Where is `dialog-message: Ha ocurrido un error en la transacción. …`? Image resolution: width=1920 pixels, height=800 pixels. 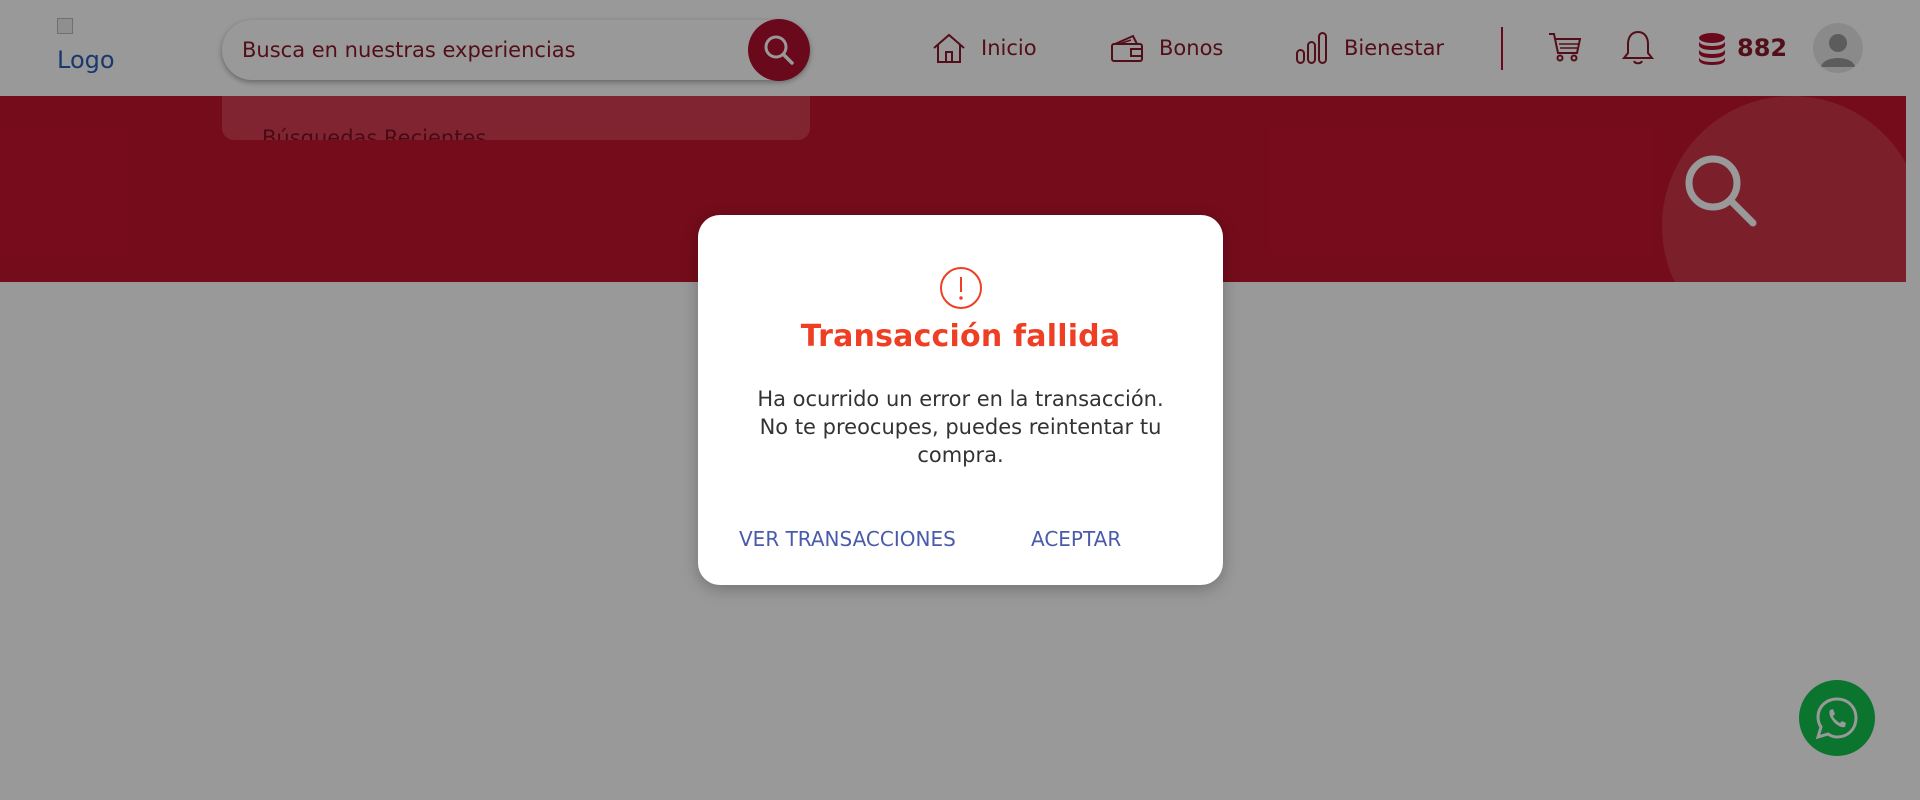
dialog-message: Ha ocurrido un error en la transacción. … is located at coordinates (960, 427).